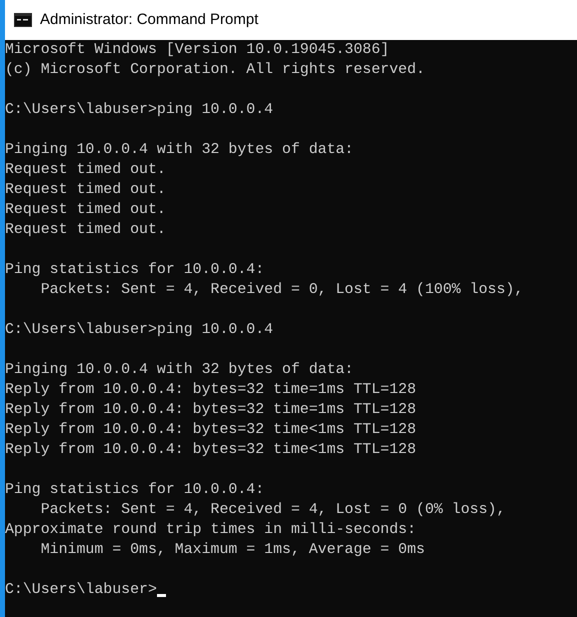 The width and height of the screenshot is (577, 617). I want to click on window-title: Administrator: Command Prompt, so click(149, 20).